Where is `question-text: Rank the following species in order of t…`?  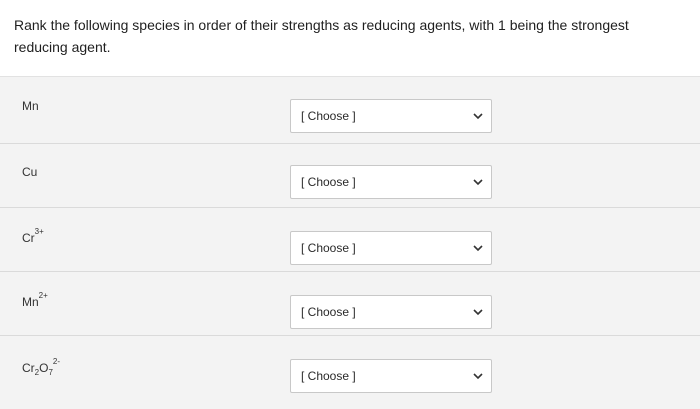 question-text: Rank the following species in order of t… is located at coordinates (321, 36).